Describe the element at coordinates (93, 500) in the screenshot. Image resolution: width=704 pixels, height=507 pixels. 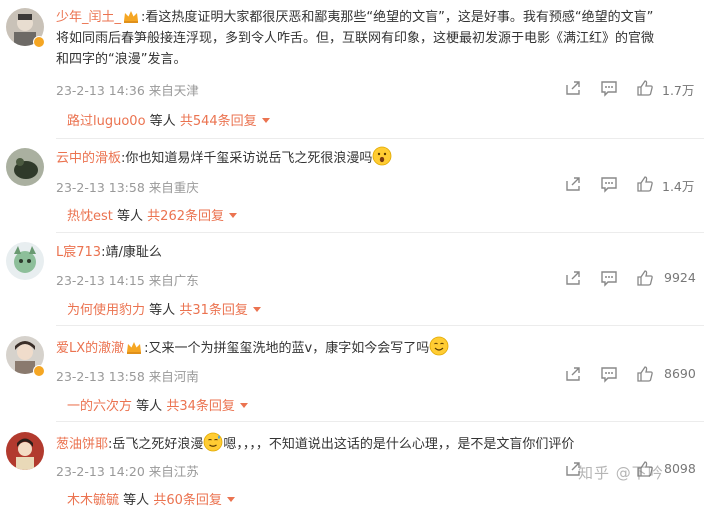
I see `reply-username: 木木毓毓` at that location.